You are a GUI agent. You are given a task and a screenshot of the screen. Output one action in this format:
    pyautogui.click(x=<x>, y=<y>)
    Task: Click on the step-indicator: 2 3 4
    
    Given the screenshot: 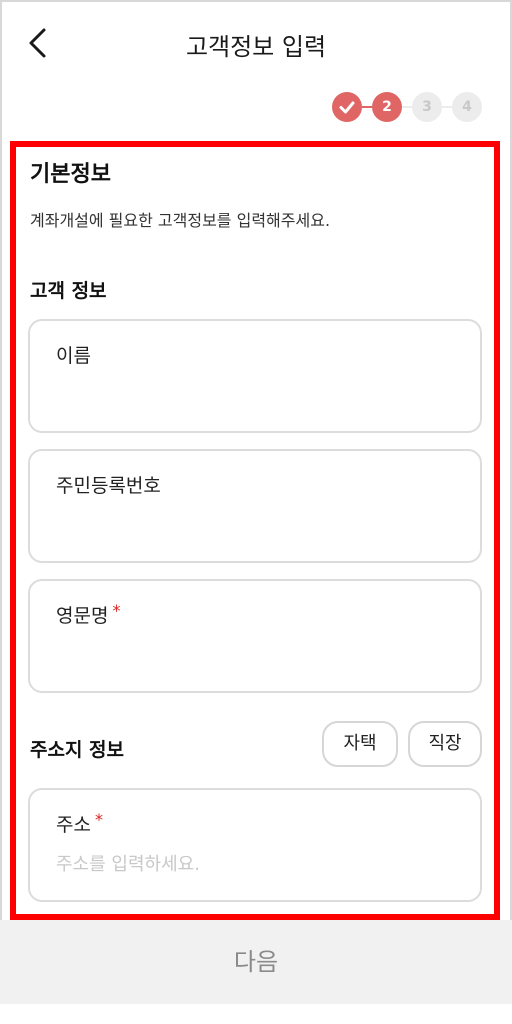 What is the action you would take?
    pyautogui.click(x=407, y=108)
    